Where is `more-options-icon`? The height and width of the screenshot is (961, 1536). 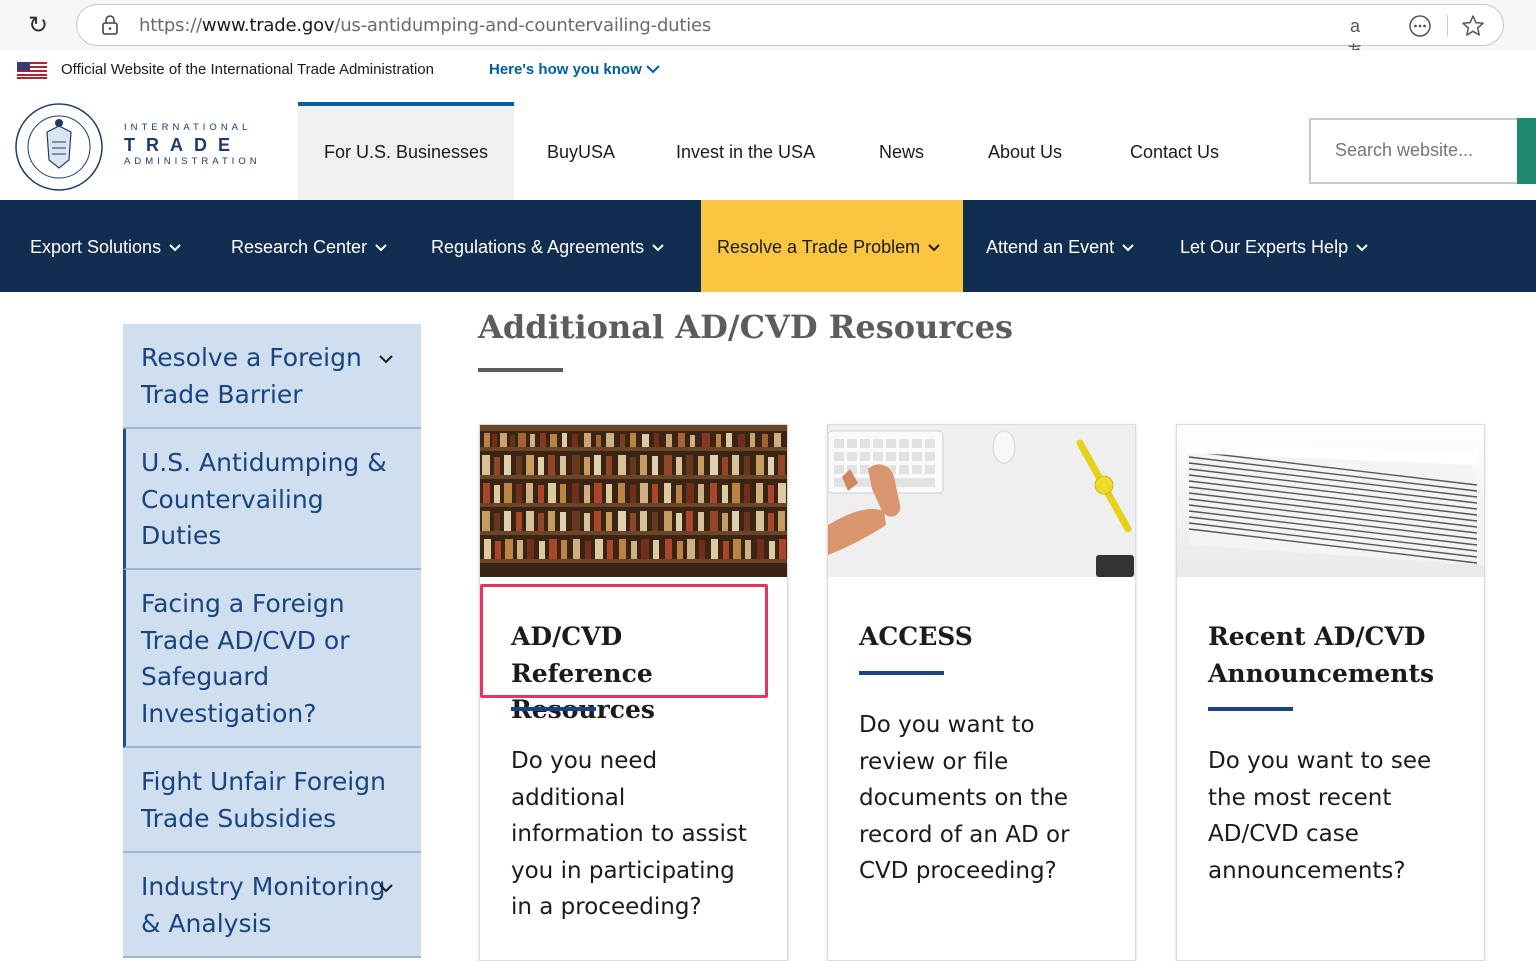 more-options-icon is located at coordinates (1420, 26).